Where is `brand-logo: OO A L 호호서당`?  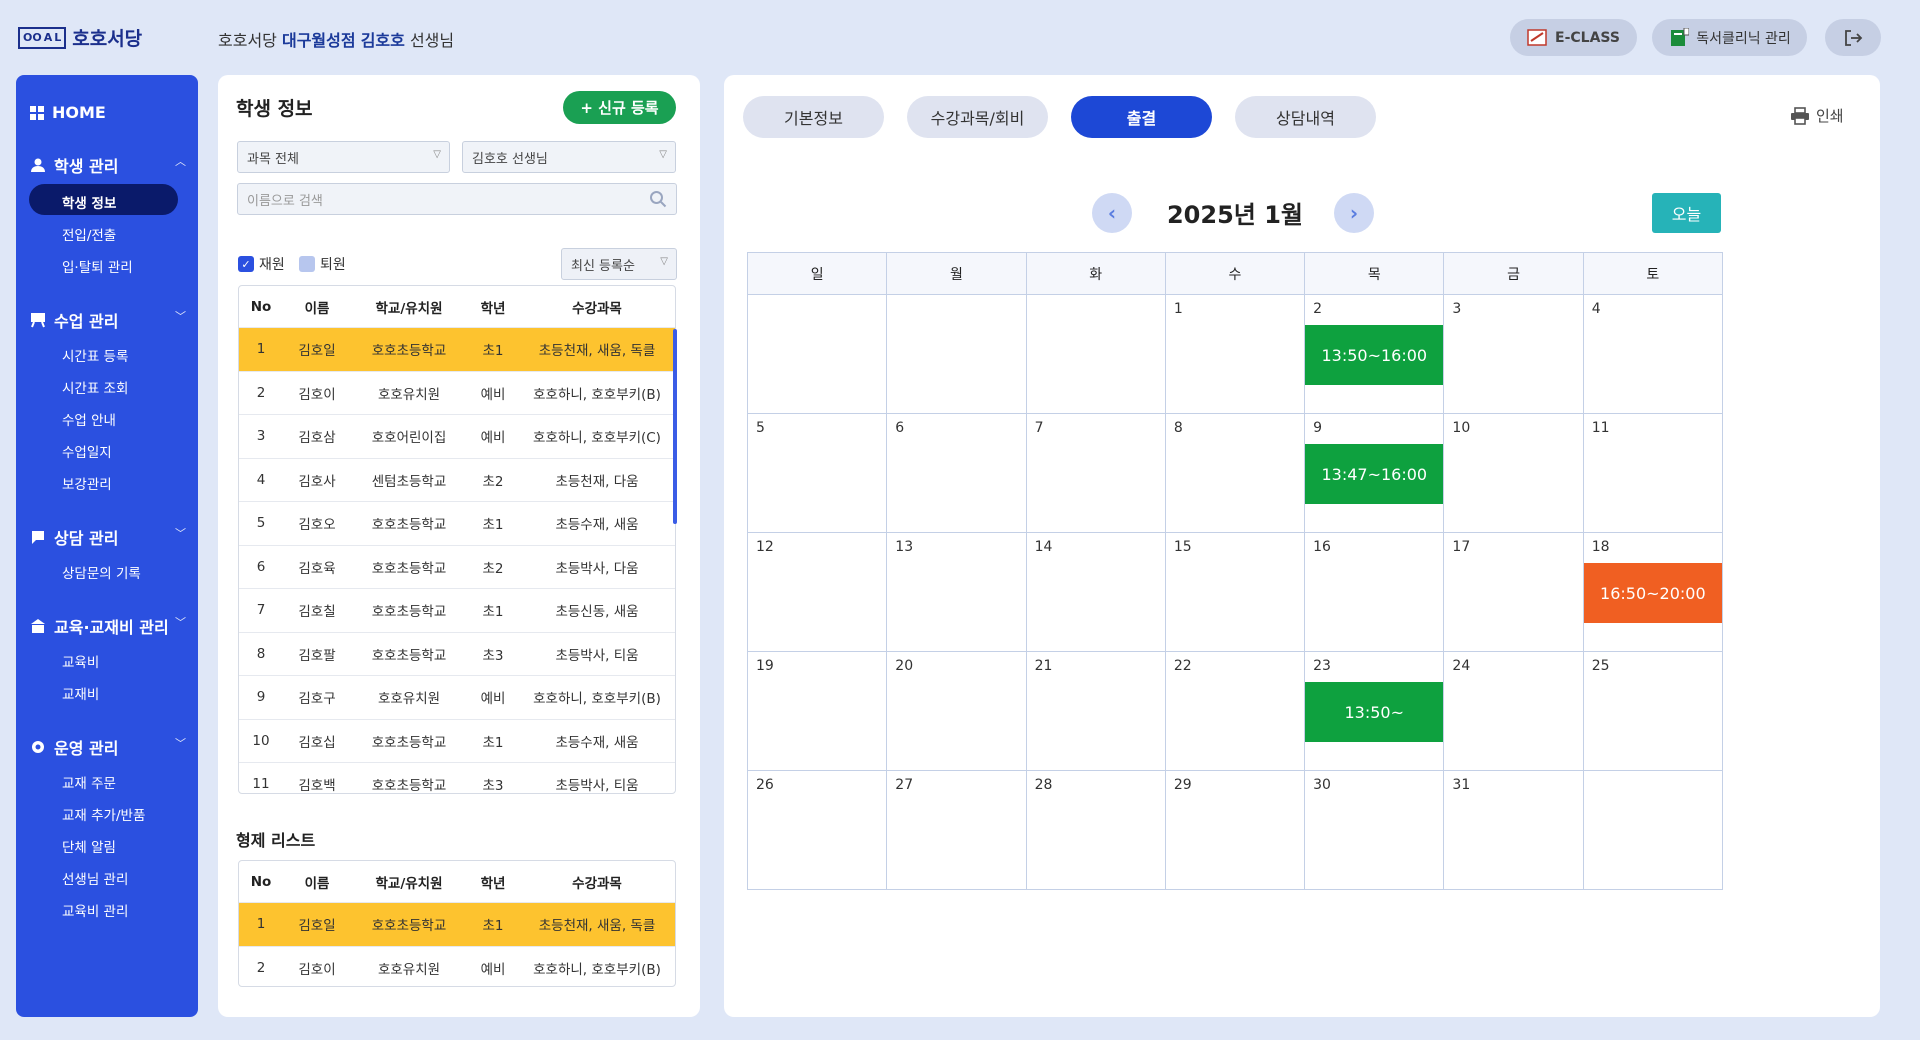 brand-logo: OO A L 호호서당 is located at coordinates (80, 37).